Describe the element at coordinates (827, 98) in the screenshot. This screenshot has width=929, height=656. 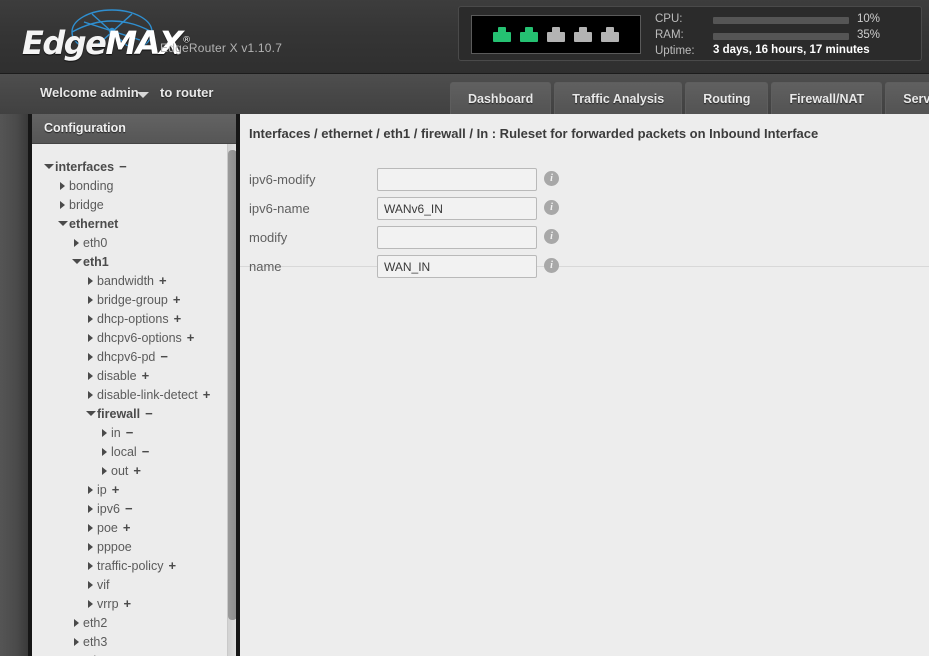
I see `tab-firewall-nat: Firewall/NAT` at that location.